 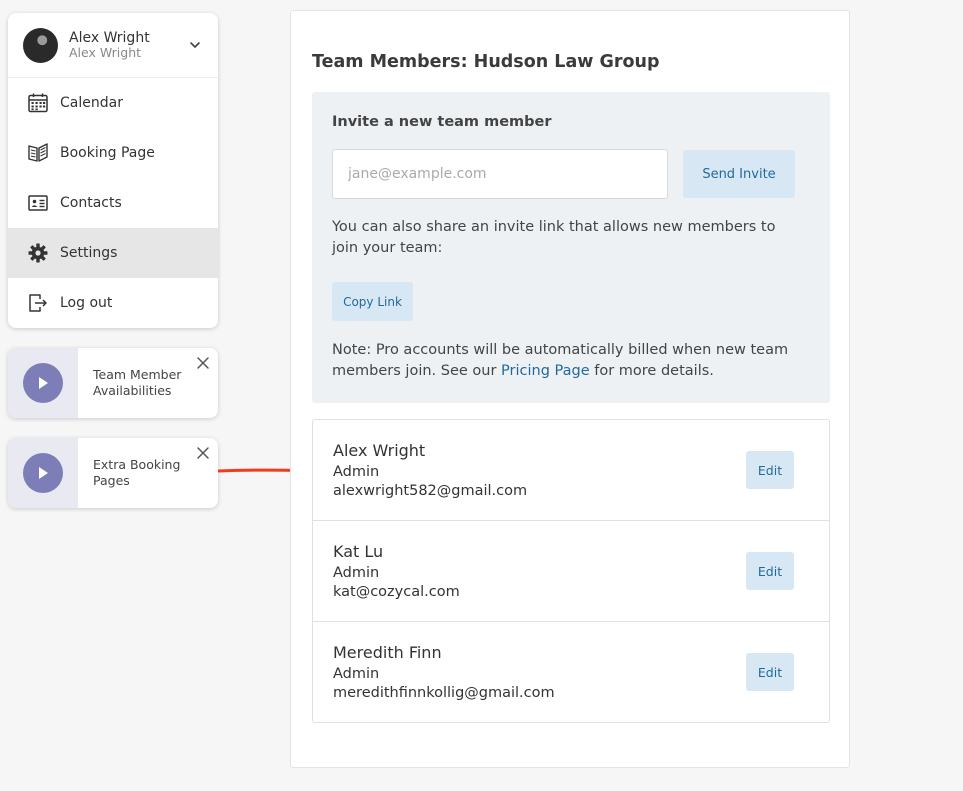 I want to click on billing-note-suffix: for more details., so click(x=651, y=371).